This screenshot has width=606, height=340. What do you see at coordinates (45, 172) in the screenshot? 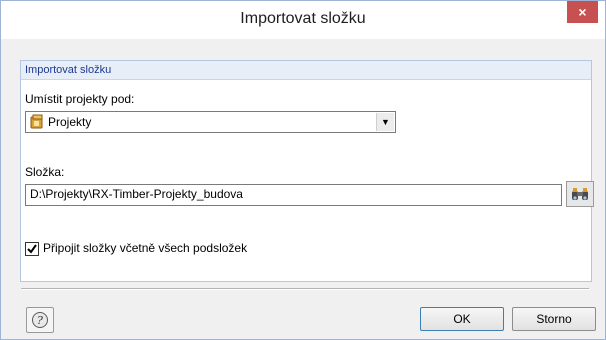
I see `folder-label: Složka:` at bounding box center [45, 172].